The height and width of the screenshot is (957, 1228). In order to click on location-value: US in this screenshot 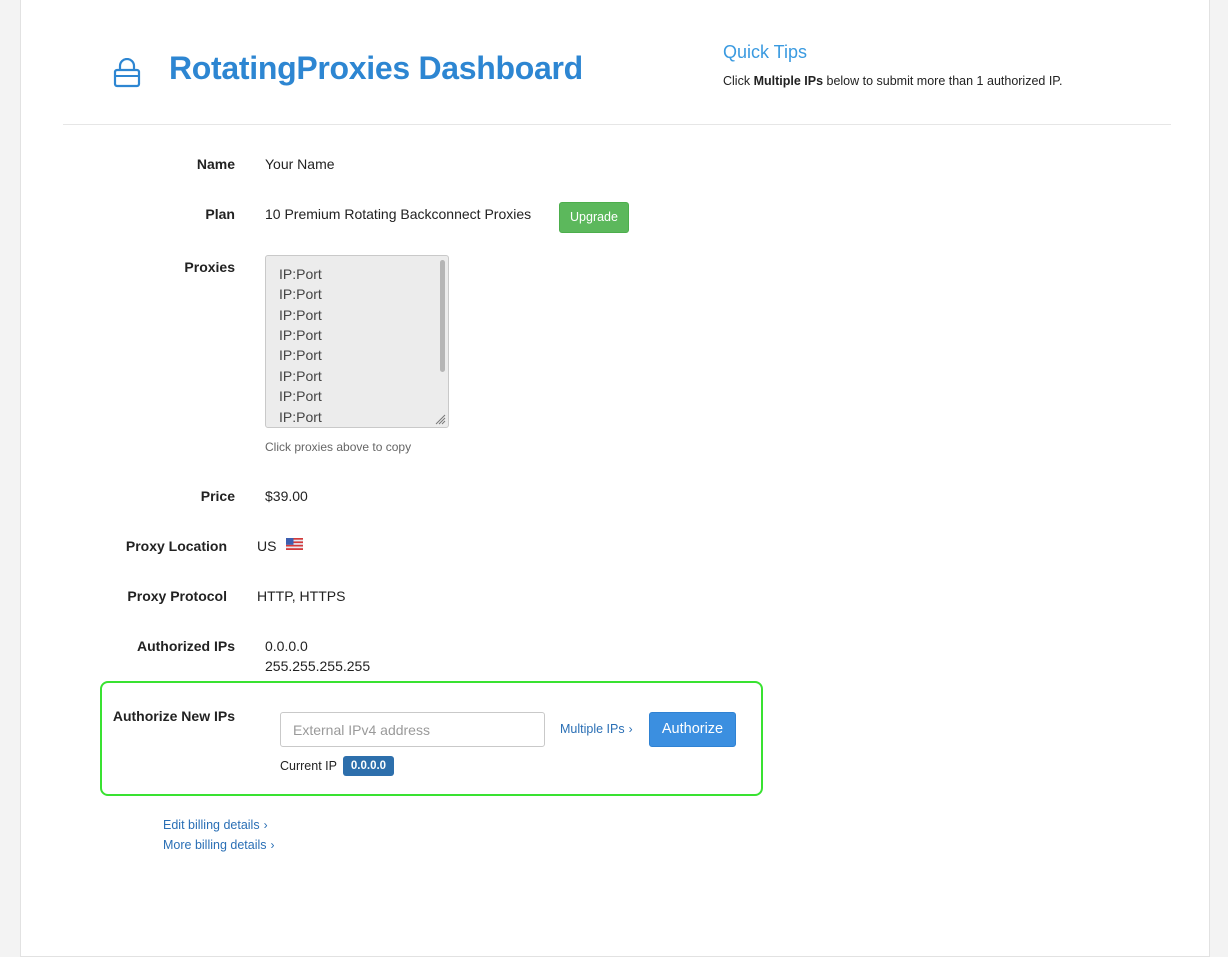, I will do `click(267, 546)`.